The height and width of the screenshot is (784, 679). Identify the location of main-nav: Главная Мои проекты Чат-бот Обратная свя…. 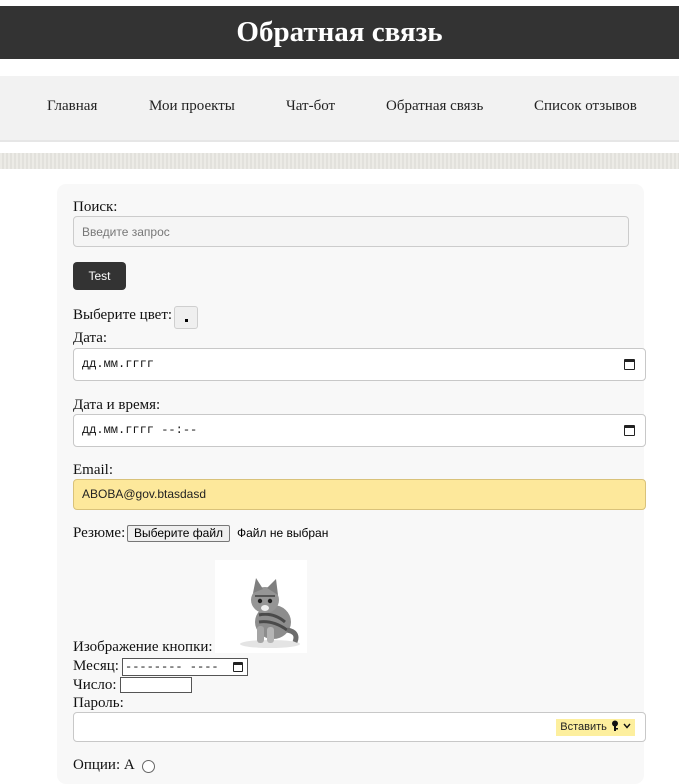
(339, 109).